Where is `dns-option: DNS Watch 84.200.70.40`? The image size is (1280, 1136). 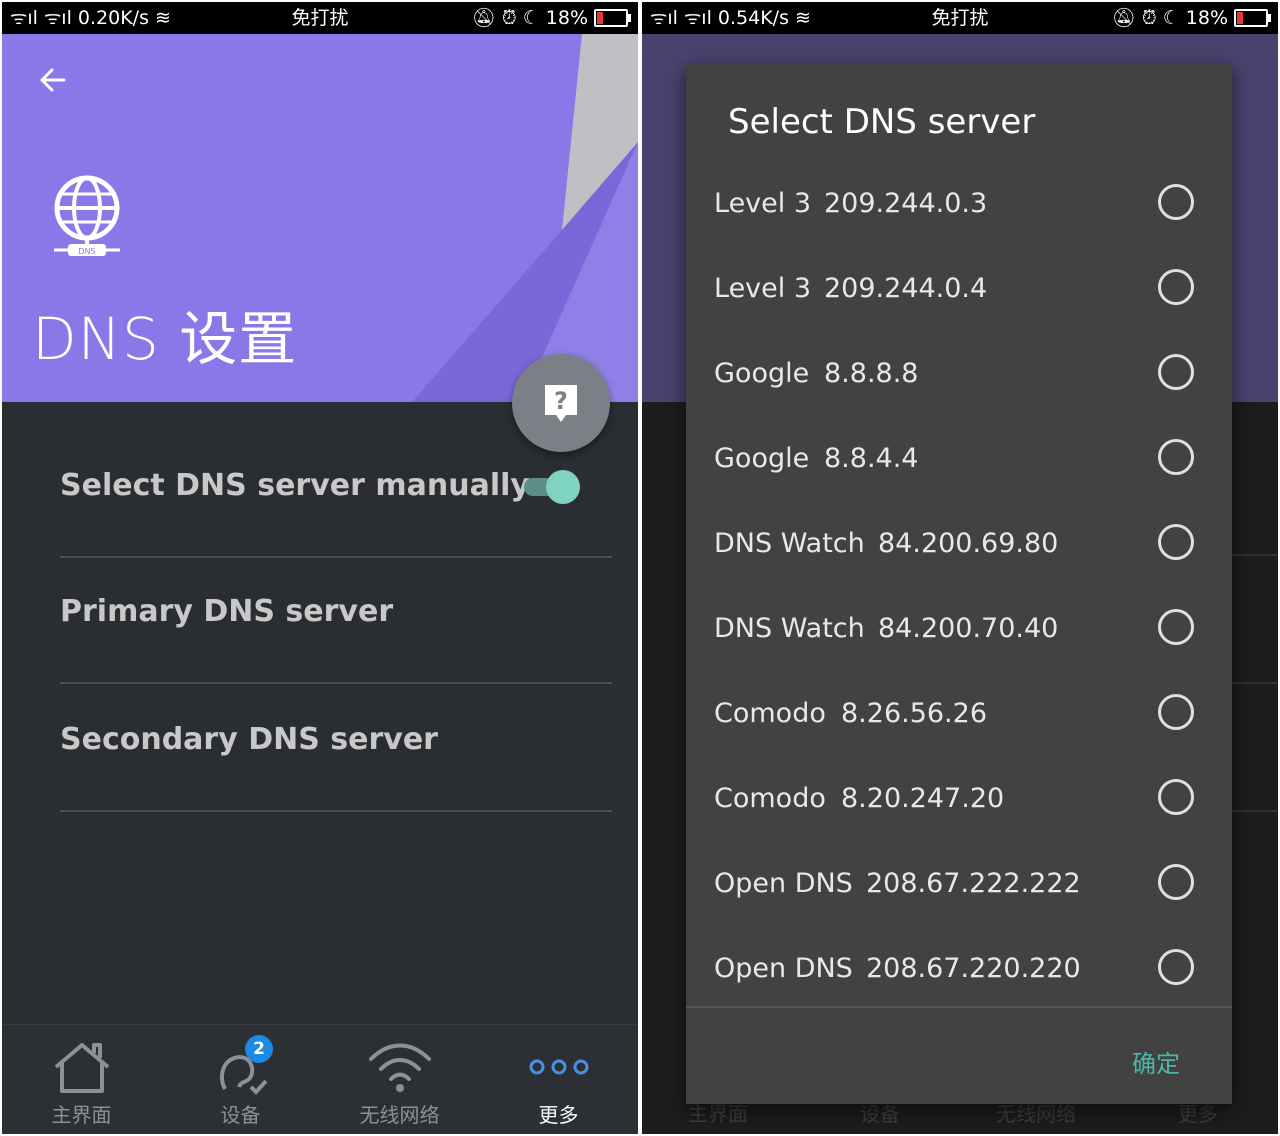
dns-option: DNS Watch 84.200.70.40 is located at coordinates (959, 633).